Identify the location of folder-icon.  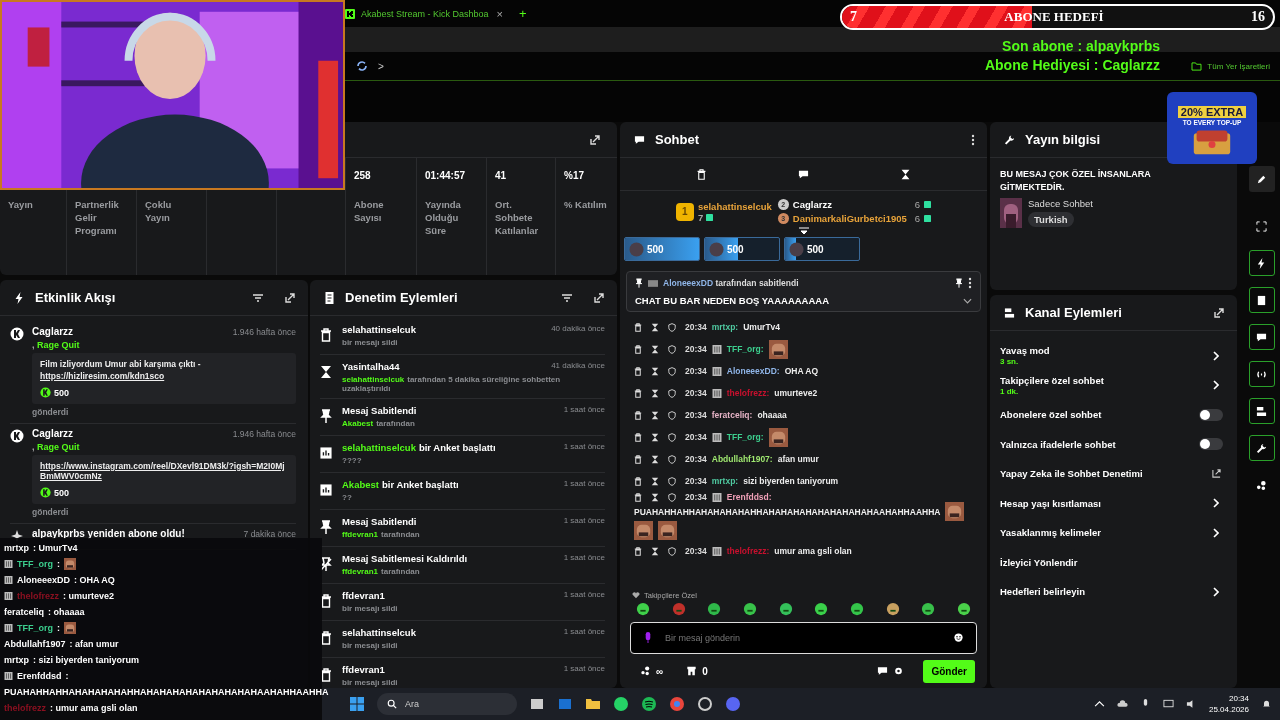
(593, 704).